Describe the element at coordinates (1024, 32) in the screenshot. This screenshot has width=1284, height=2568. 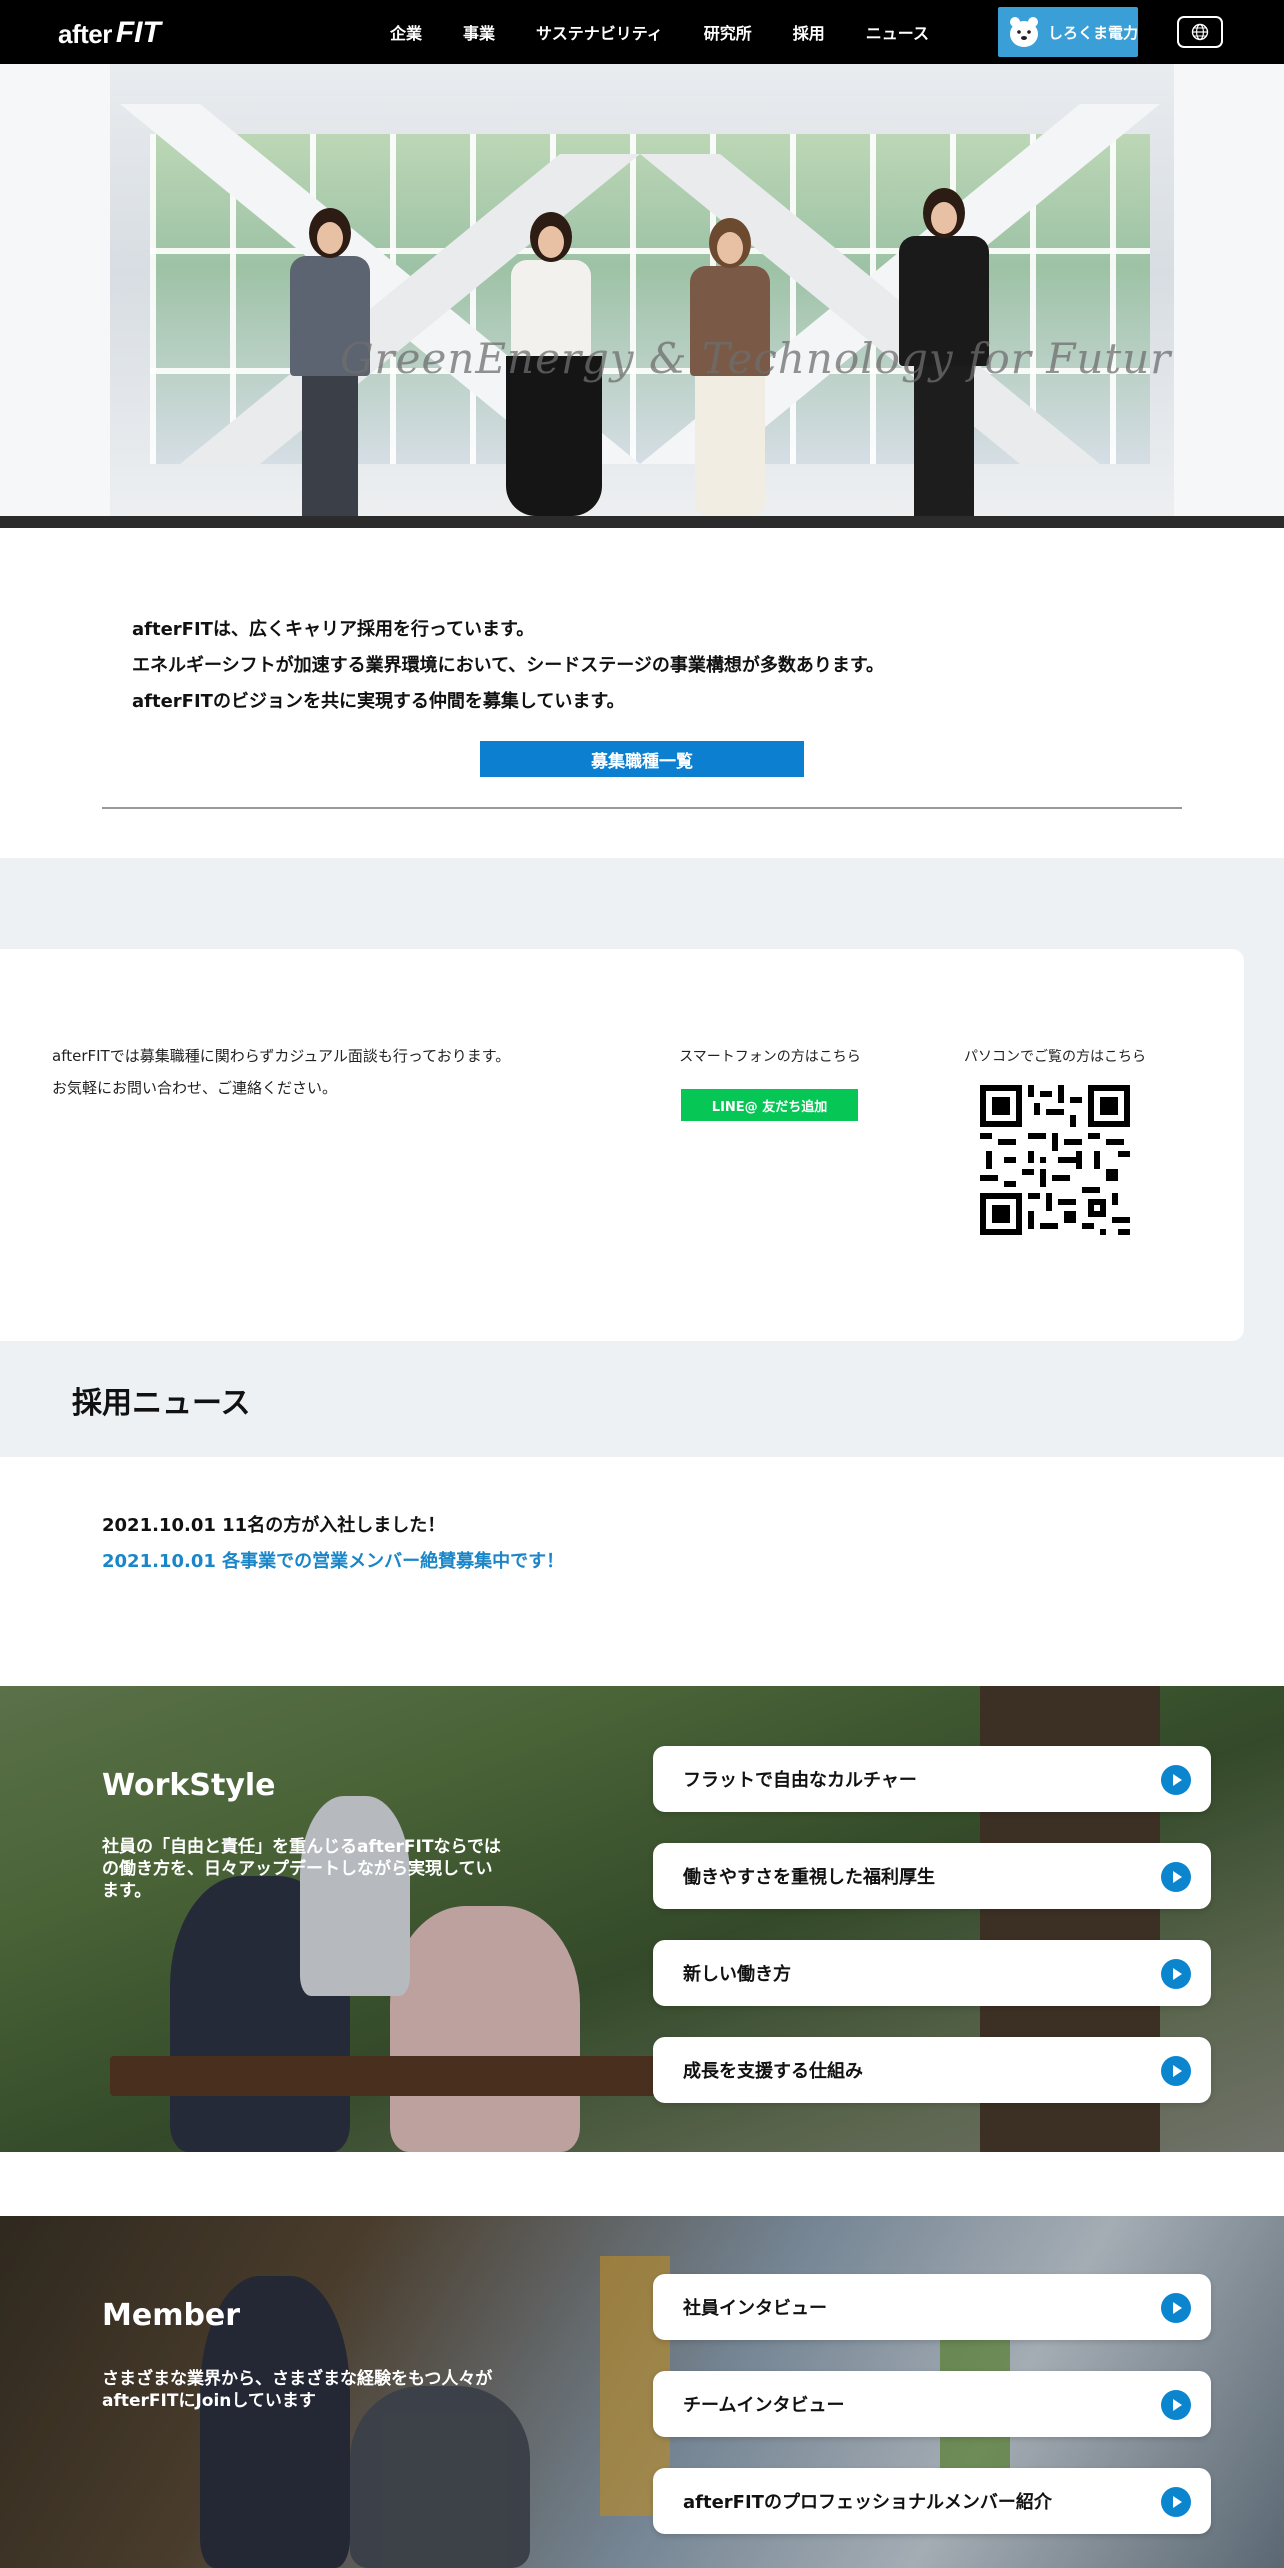
I see `polar-bear-icon` at that location.